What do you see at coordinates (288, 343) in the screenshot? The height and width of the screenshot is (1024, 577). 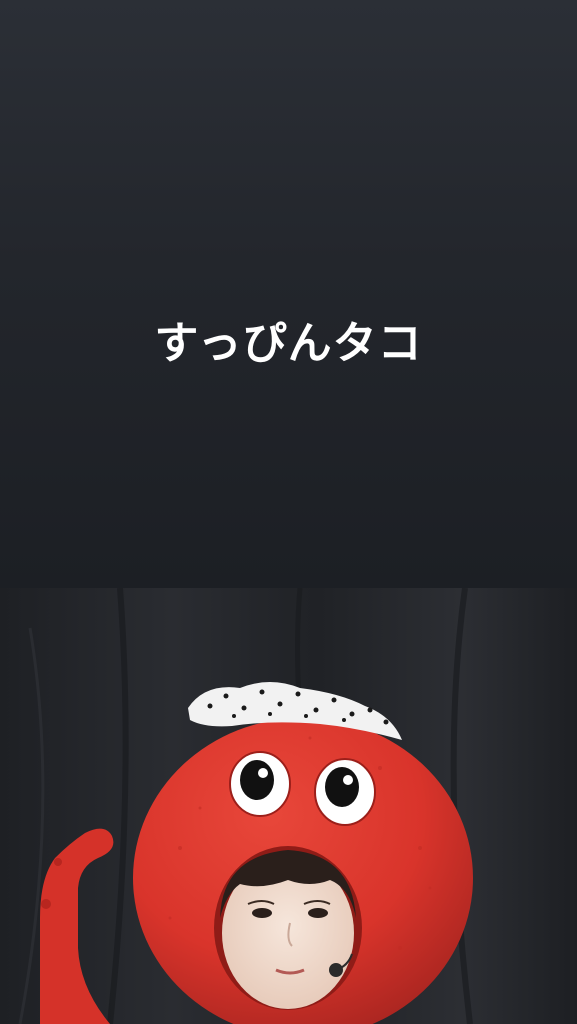 I see `story-caption: すっぴんタコ` at bounding box center [288, 343].